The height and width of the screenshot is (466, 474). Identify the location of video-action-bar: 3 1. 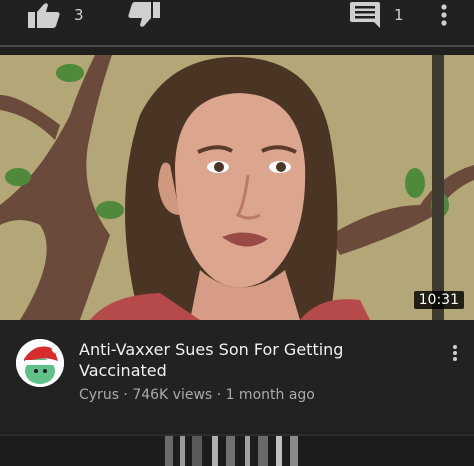
(237, 23).